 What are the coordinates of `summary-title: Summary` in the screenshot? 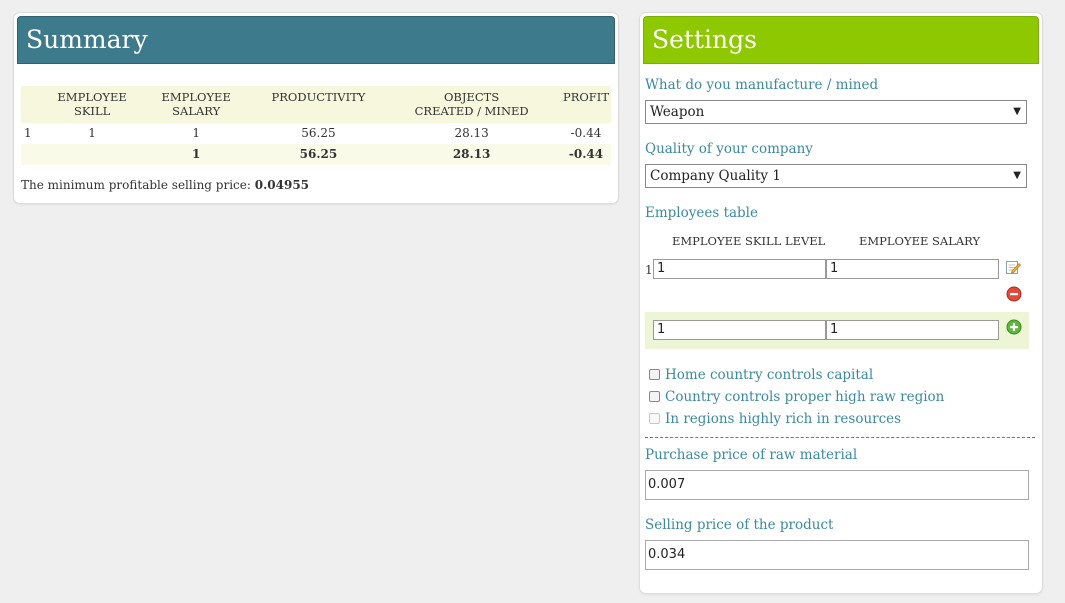 It's located at (316, 40).